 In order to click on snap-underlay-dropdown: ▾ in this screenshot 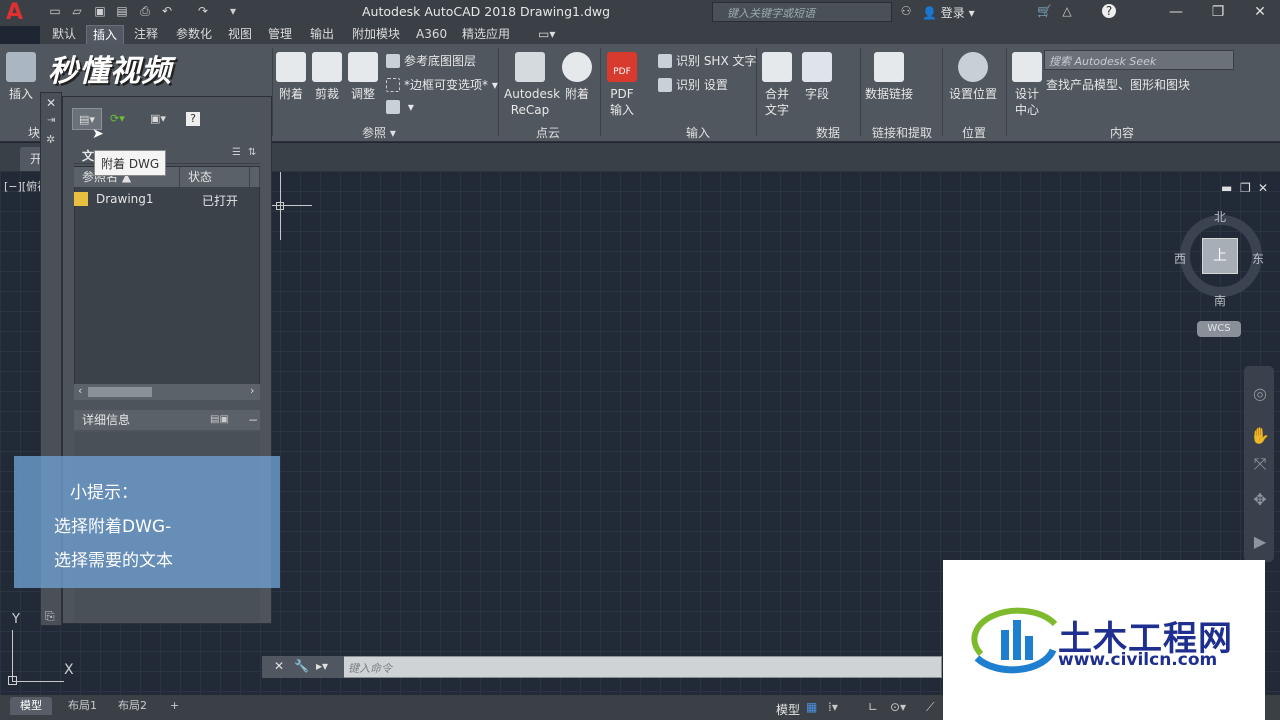, I will do `click(400, 107)`.